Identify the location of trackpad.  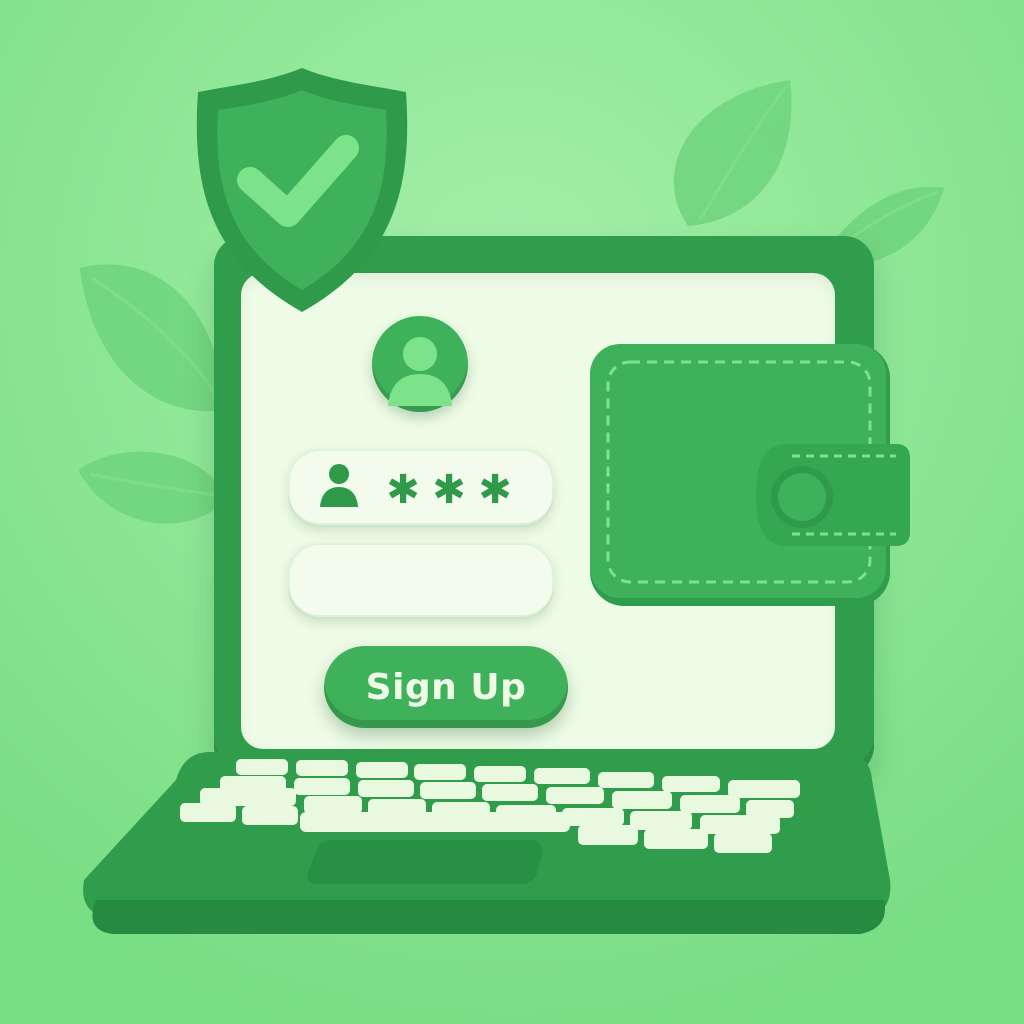
(425, 862).